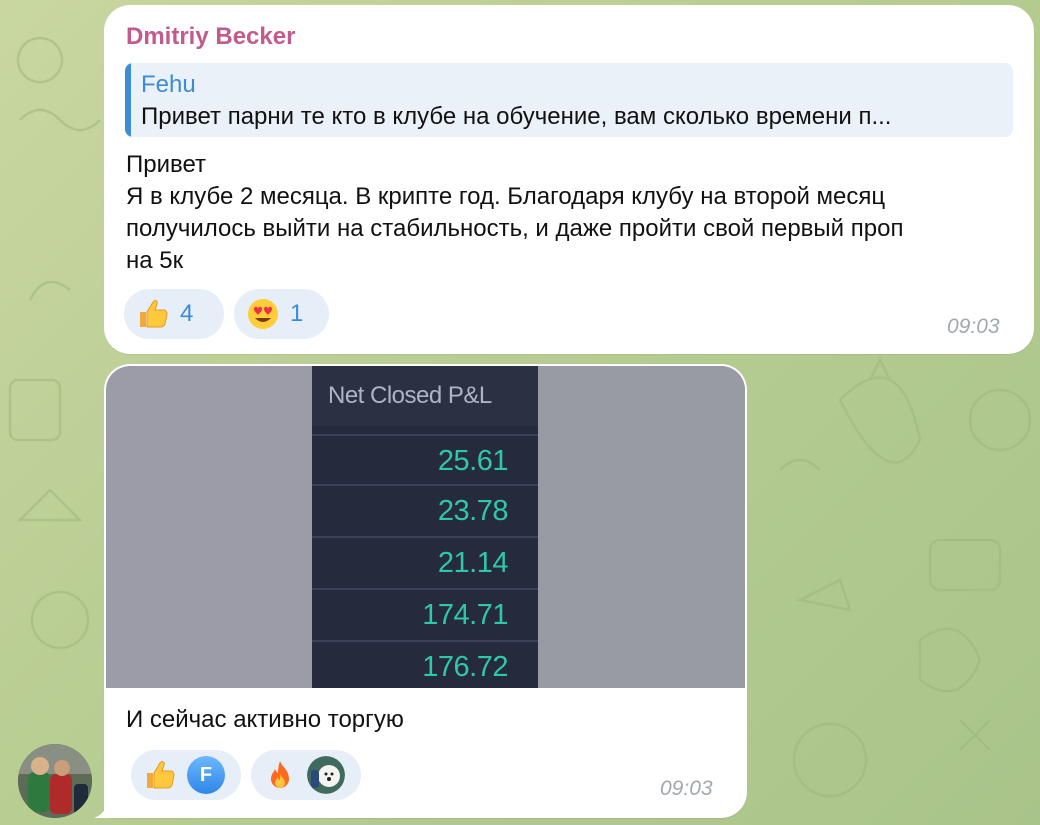  I want to click on pnl-header: Net Closed P&L, so click(425, 396).